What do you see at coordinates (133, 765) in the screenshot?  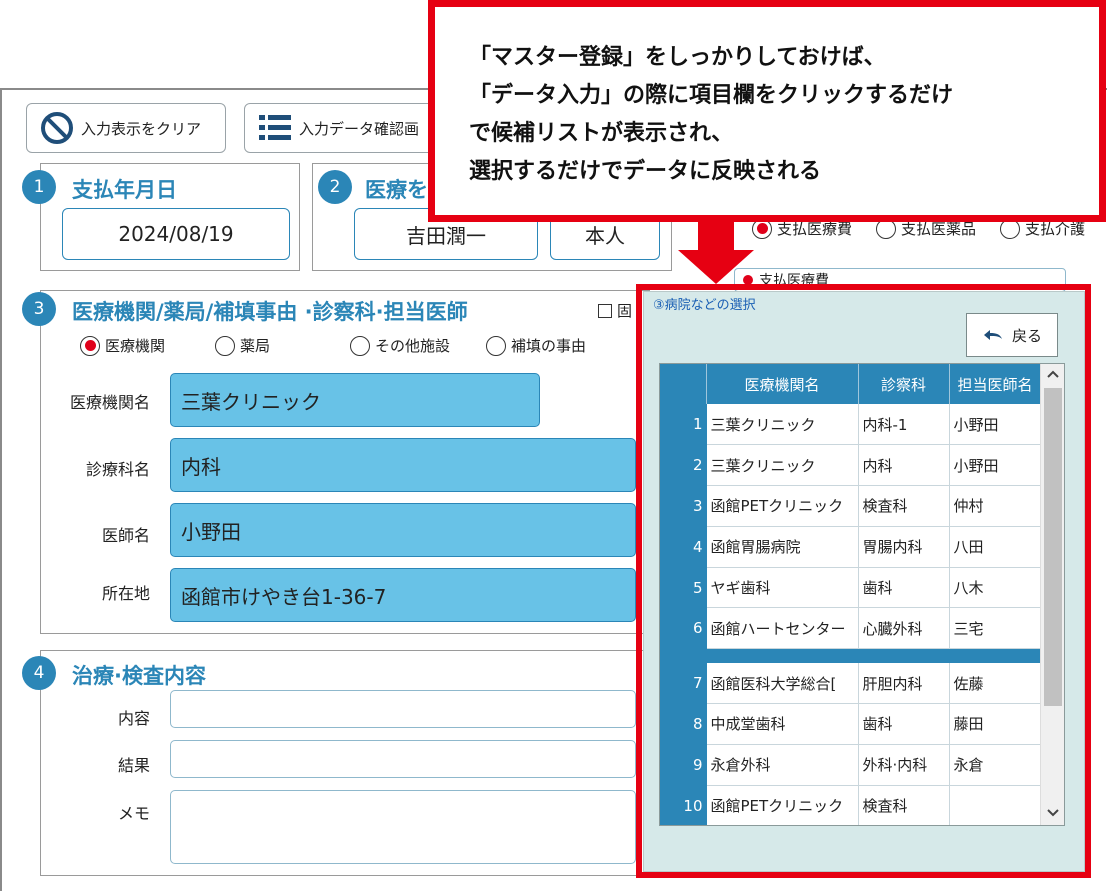 I see `result-label: 結果` at bounding box center [133, 765].